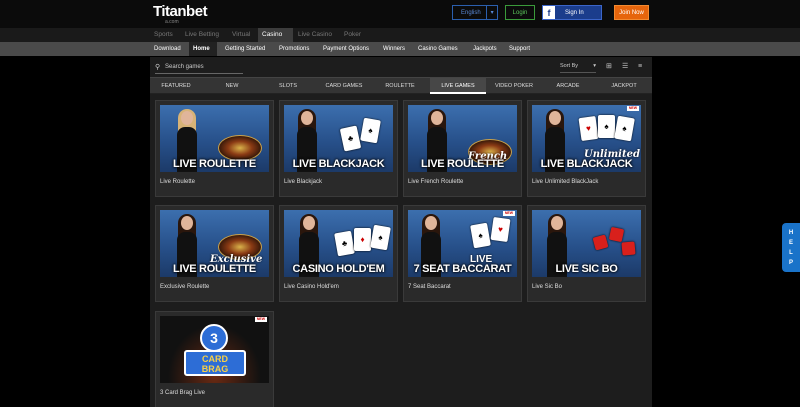  I want to click on tab-roulette: Roulette, so click(400, 86).